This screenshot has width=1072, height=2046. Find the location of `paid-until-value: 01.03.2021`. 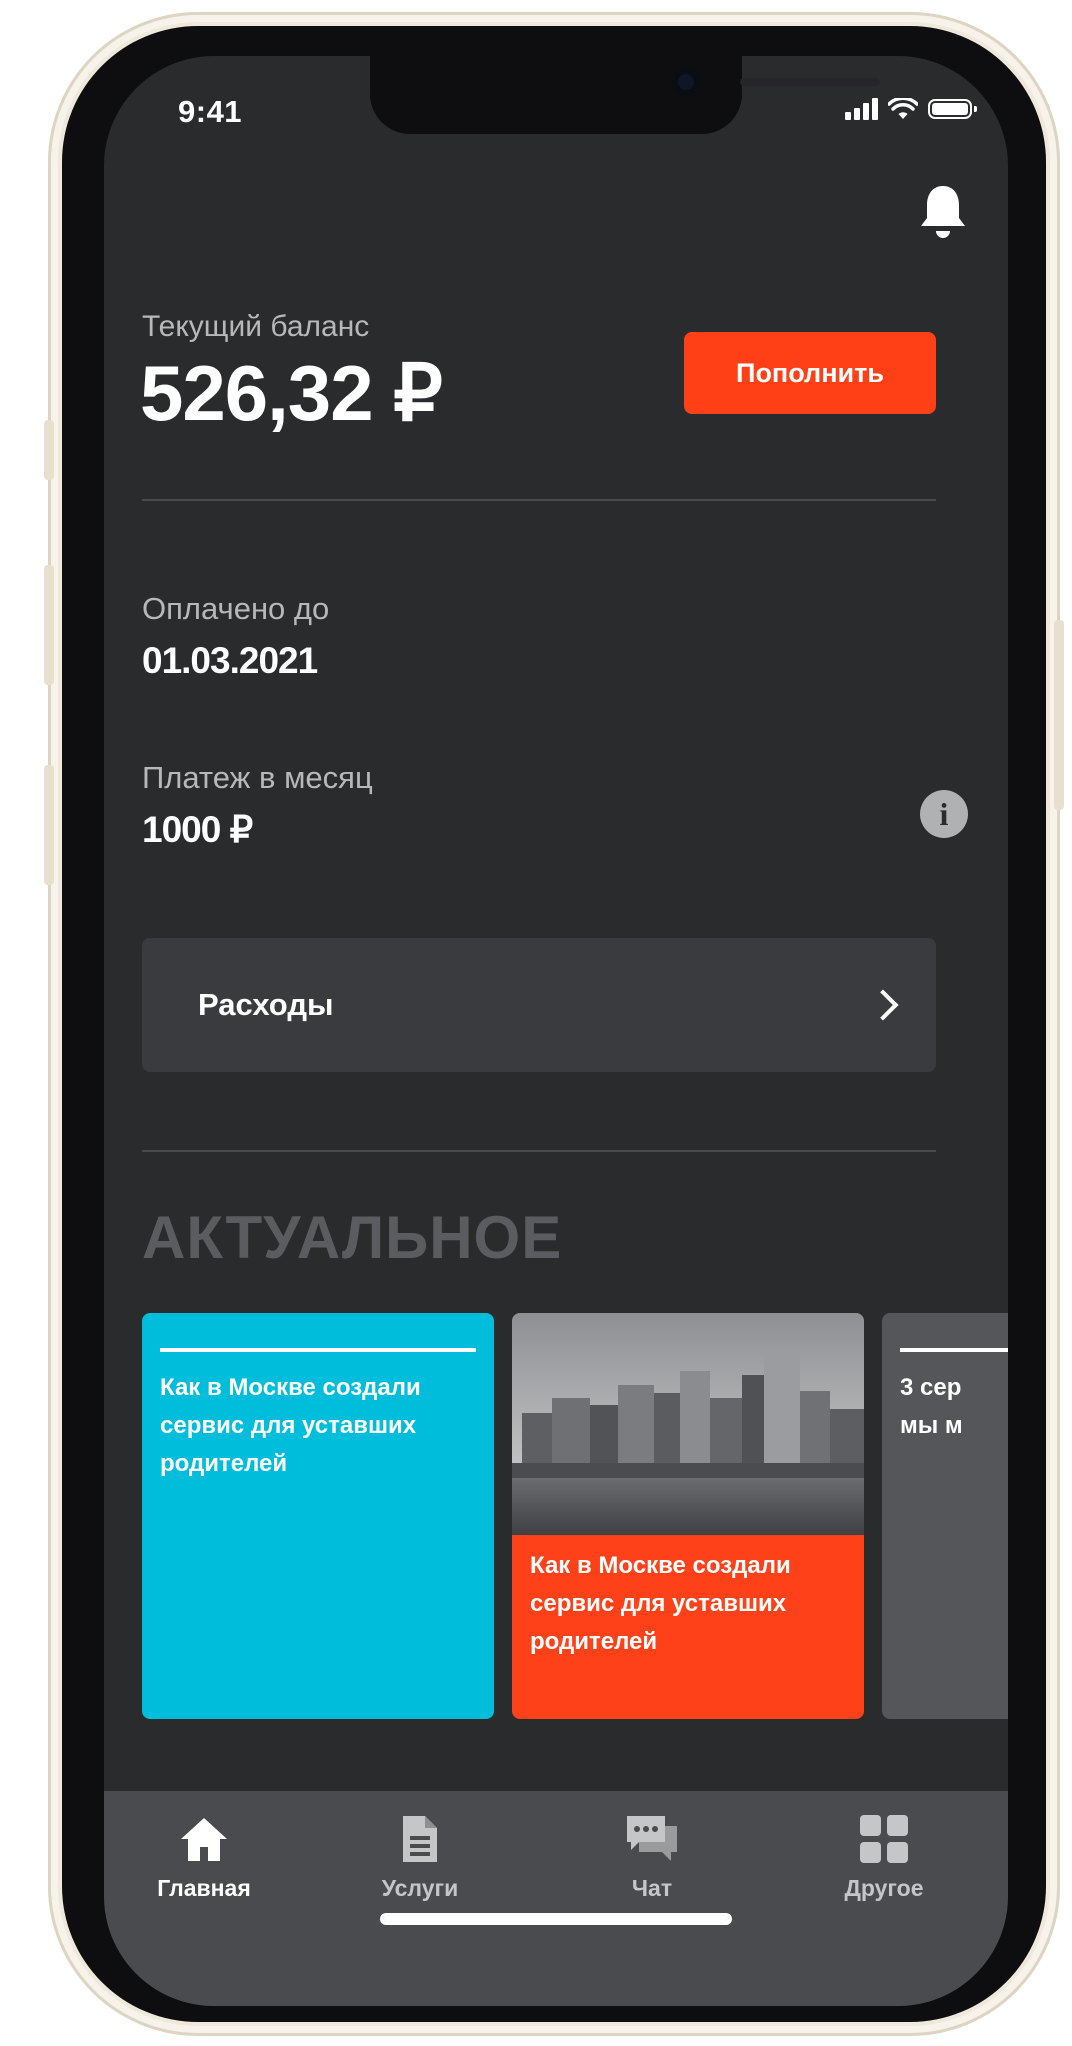

paid-until-value: 01.03.2021 is located at coordinates (230, 660).